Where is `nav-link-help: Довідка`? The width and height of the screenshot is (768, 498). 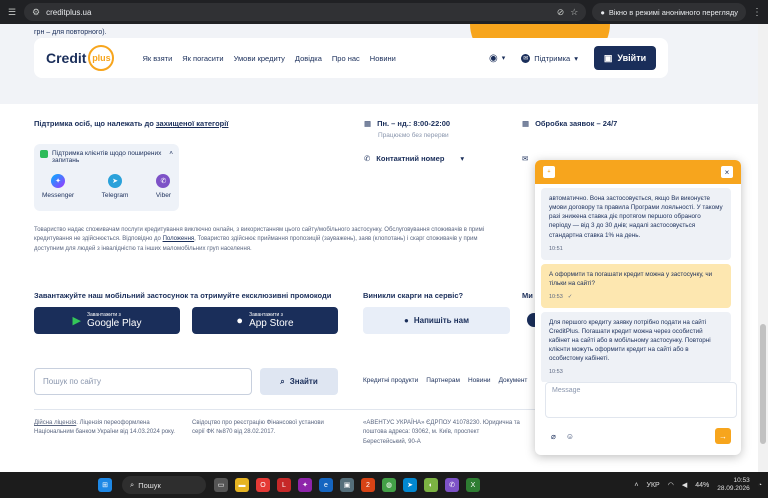 nav-link-help: Довідка is located at coordinates (308, 58).